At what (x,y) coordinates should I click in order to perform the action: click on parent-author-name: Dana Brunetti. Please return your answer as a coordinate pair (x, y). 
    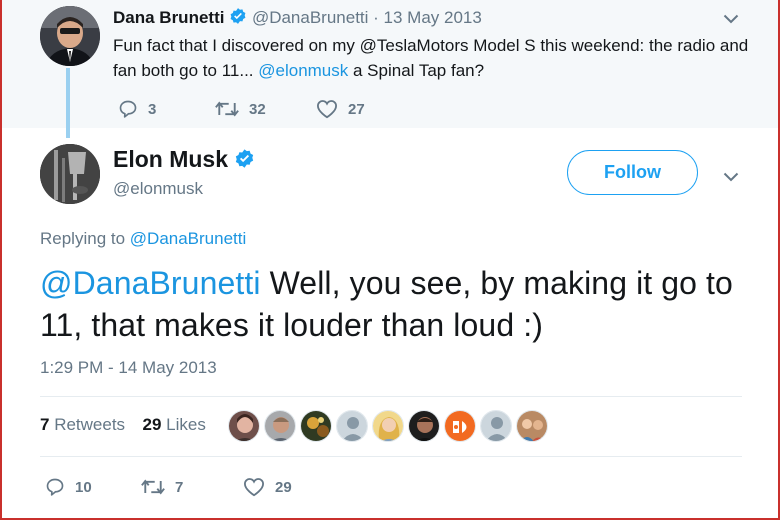
    Looking at the image, I should click on (168, 17).